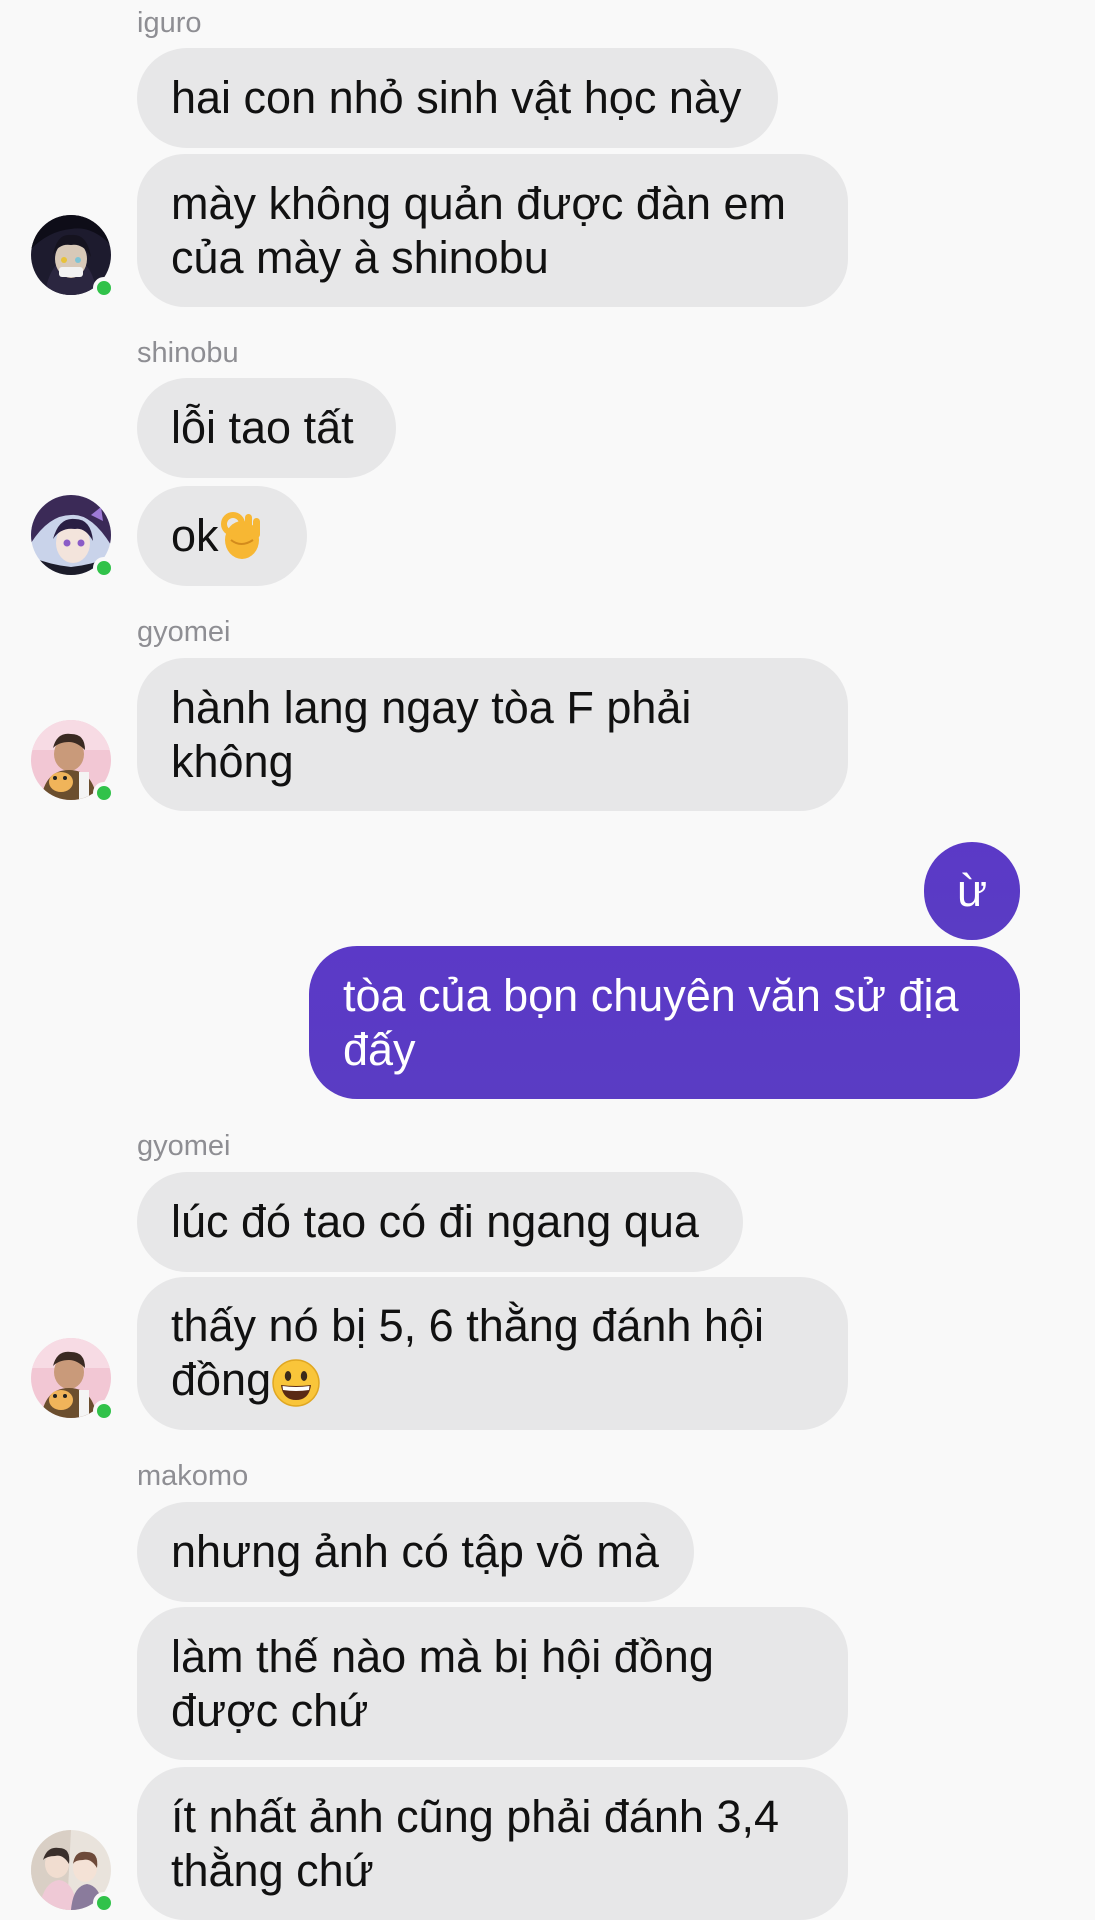 The width and height of the screenshot is (1095, 1920). I want to click on message-bubble: lỗi tao tất, so click(266, 428).